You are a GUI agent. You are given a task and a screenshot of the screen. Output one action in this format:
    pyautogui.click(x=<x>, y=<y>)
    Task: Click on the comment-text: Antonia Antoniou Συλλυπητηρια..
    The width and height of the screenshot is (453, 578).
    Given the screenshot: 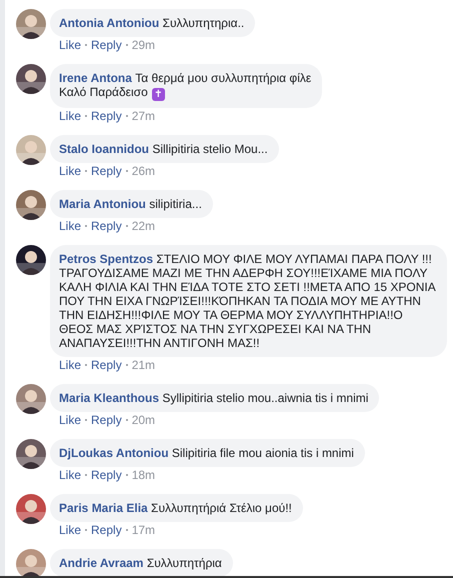 What is the action you would take?
    pyautogui.click(x=151, y=23)
    